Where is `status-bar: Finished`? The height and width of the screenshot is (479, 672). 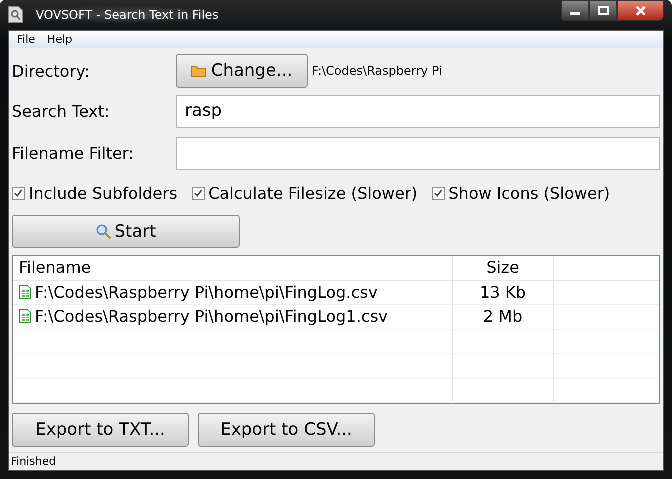 status-bar: Finished is located at coordinates (336, 461).